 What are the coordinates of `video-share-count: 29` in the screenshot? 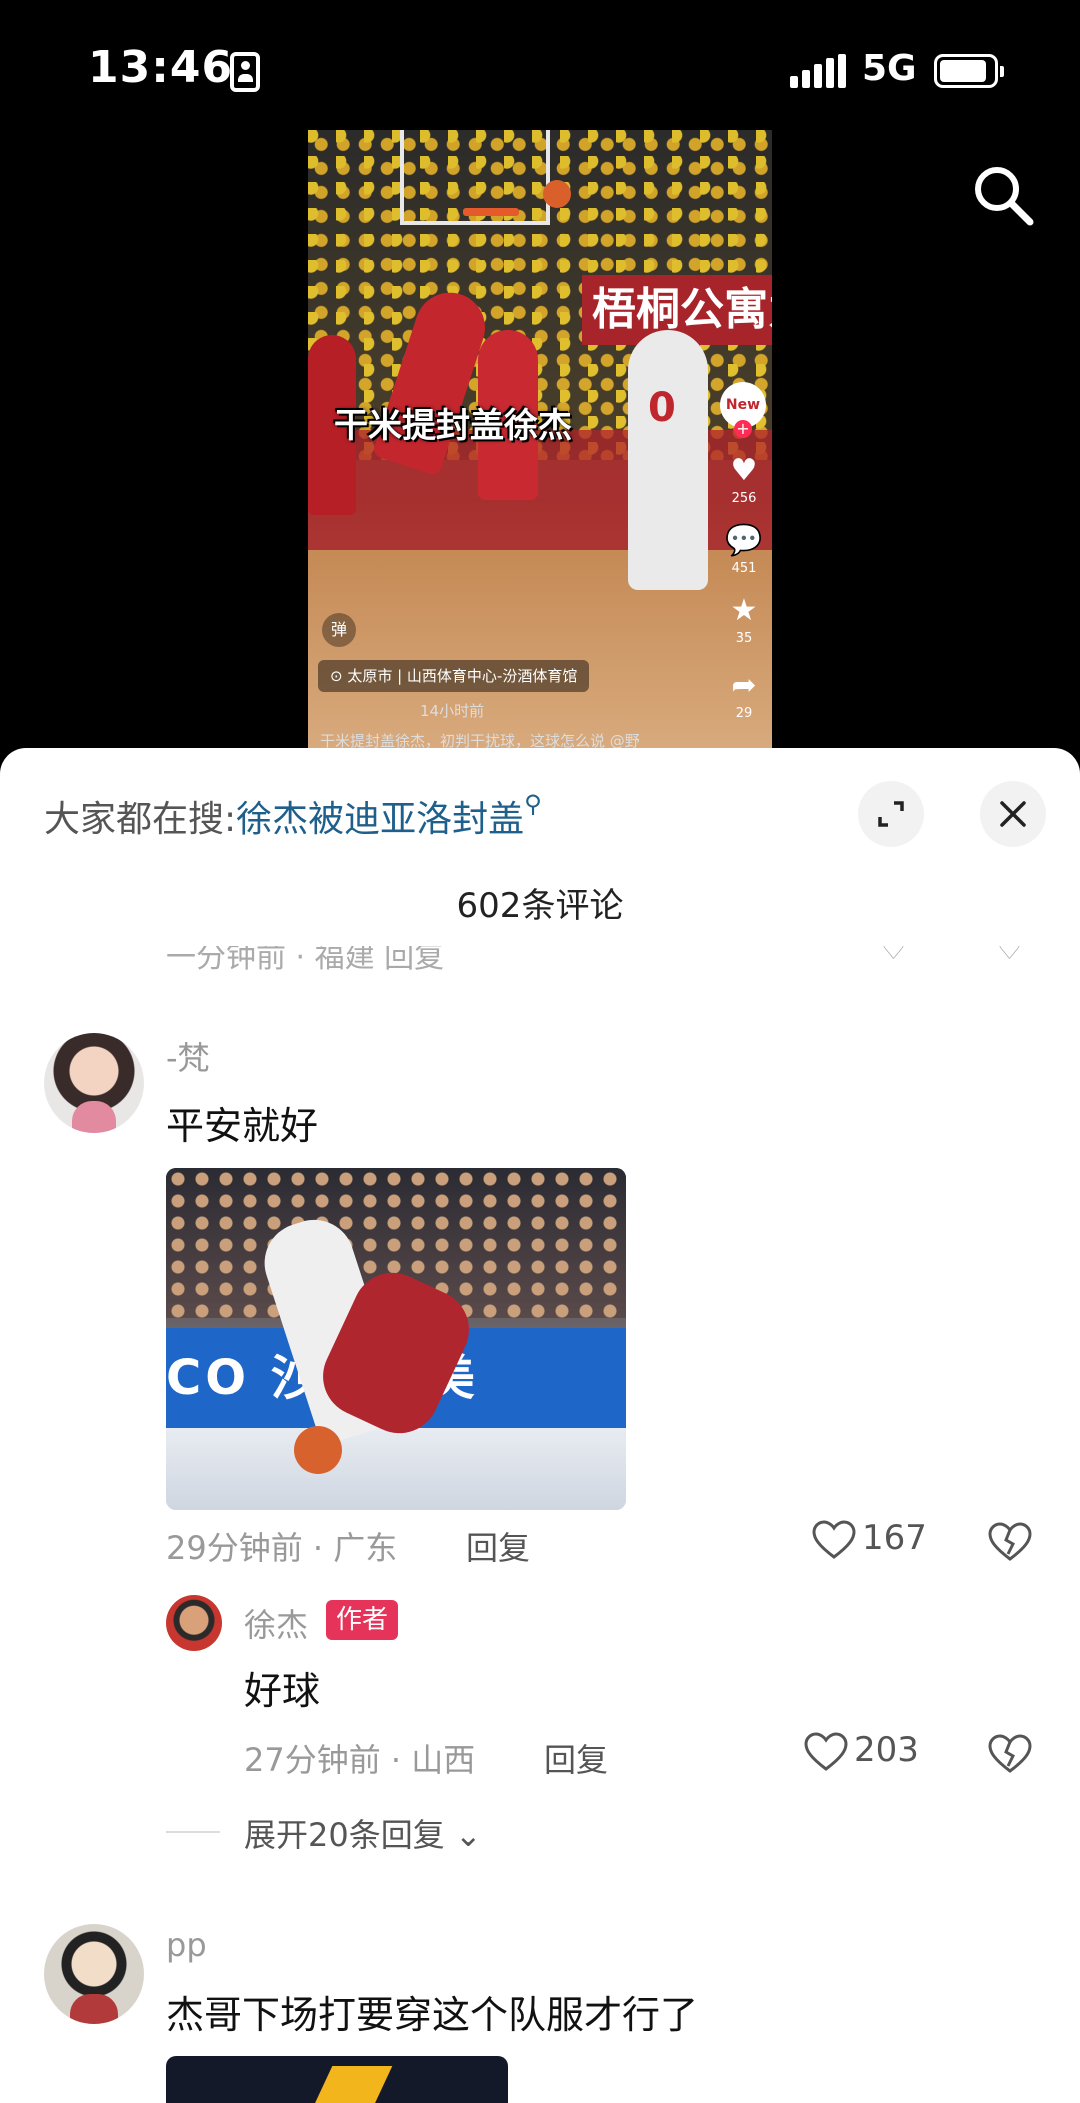 It's located at (744, 713).